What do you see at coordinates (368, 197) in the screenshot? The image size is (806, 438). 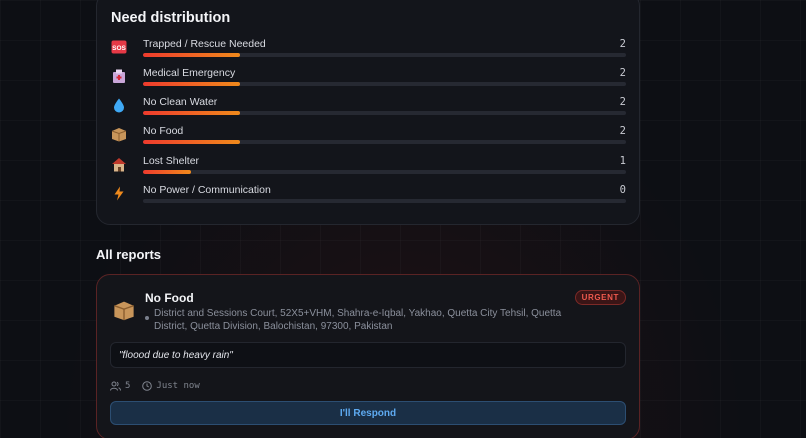 I see `need-row-power: No Power / Communication 0` at bounding box center [368, 197].